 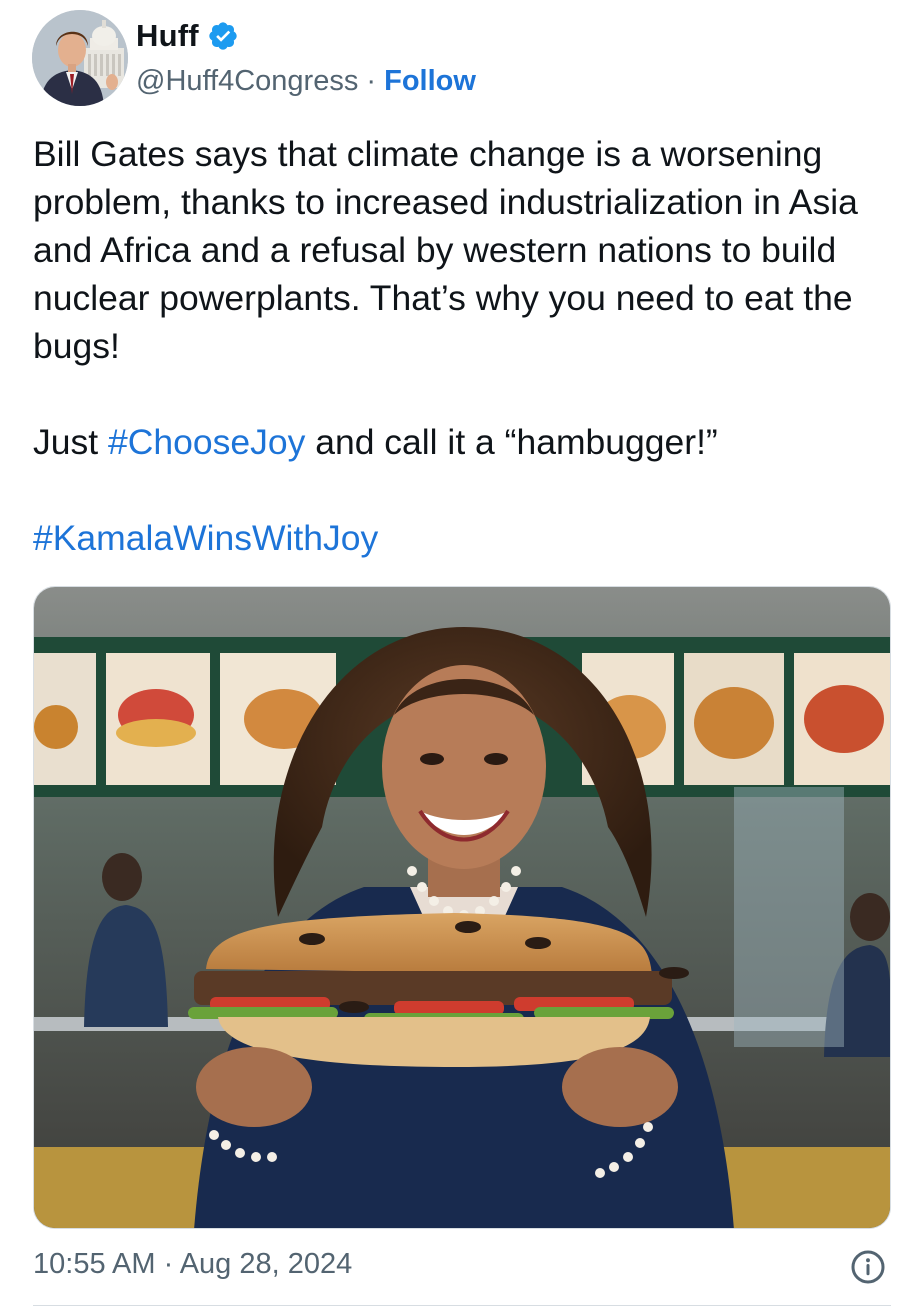 What do you see at coordinates (167, 36) in the screenshot?
I see `author-display-name: Huff` at bounding box center [167, 36].